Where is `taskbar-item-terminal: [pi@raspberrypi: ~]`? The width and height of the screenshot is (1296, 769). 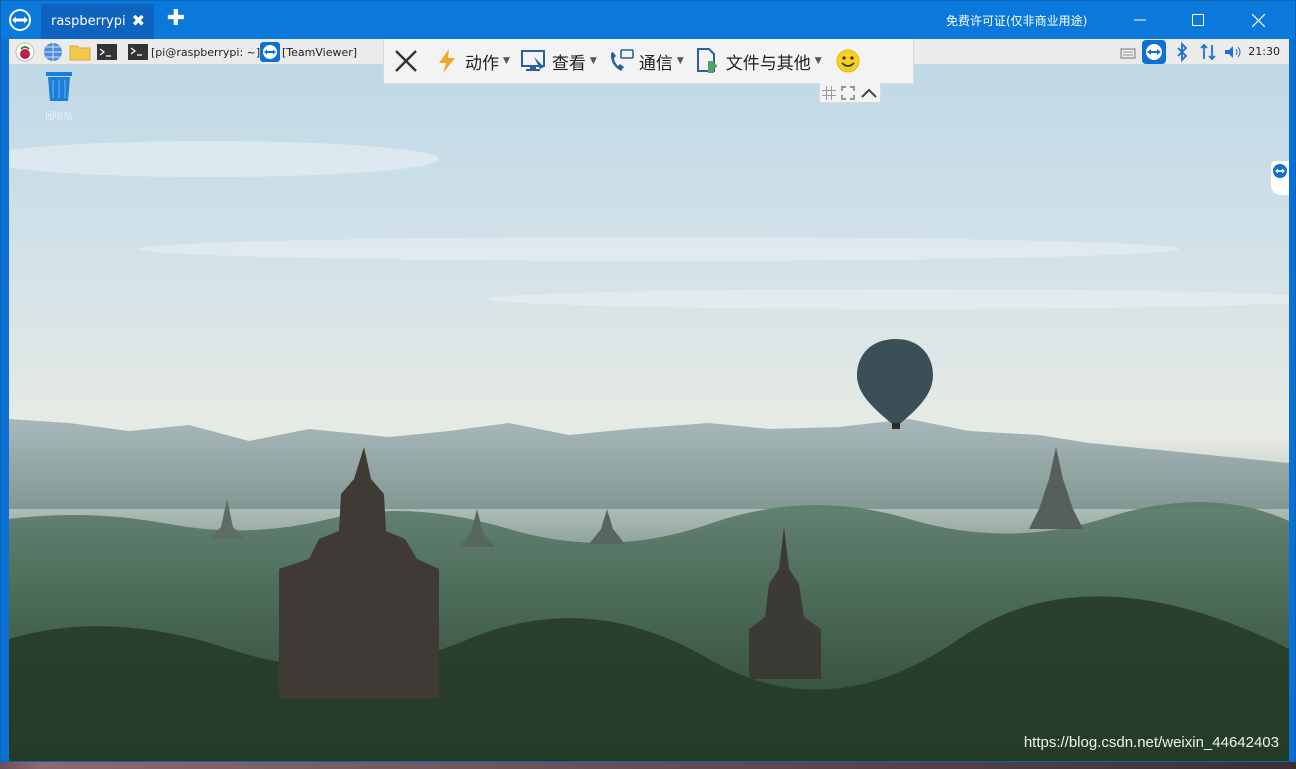
taskbar-item-terminal: [pi@raspberrypi: ~] is located at coordinates (193, 52).